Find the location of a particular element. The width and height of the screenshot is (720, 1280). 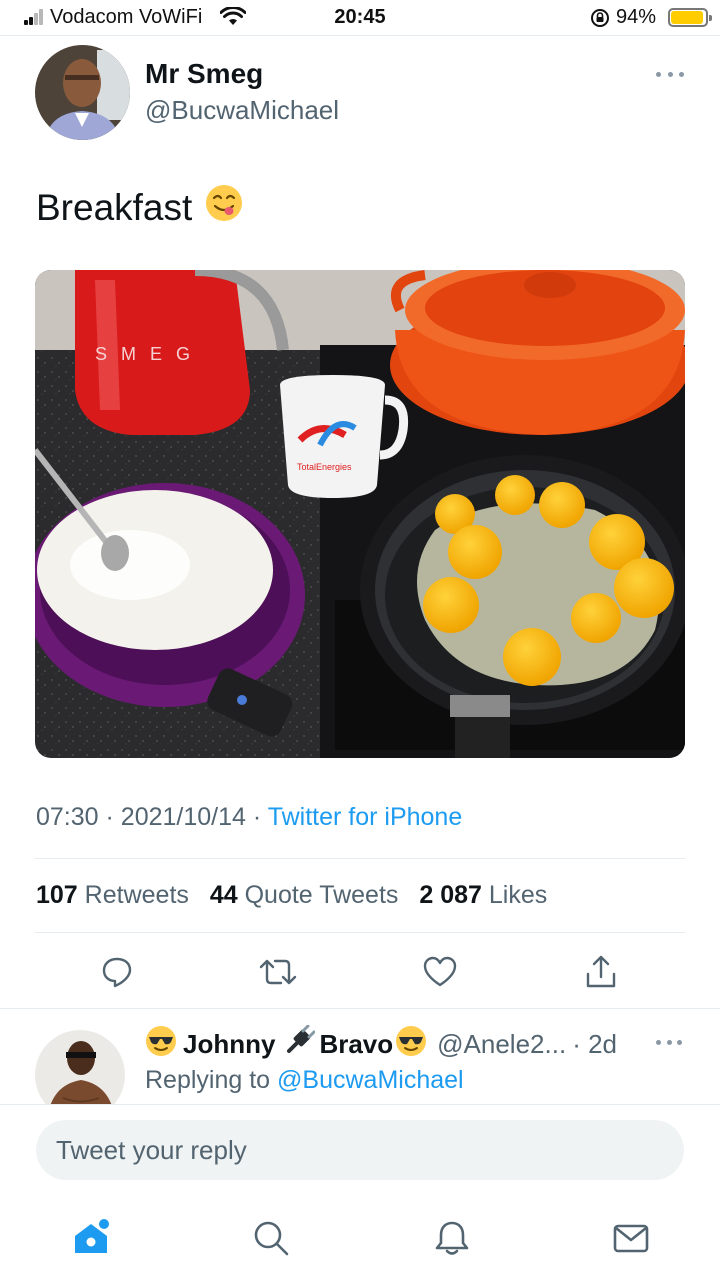

tweet-meta: 07:30 · 2021/10/14 · Twitter for iPhone is located at coordinates (249, 817).